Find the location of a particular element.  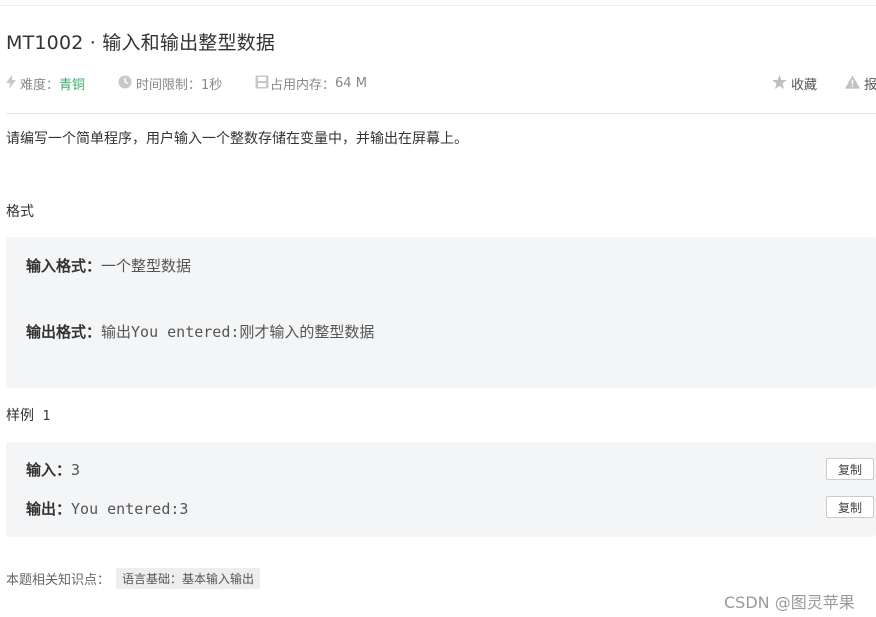

favorite-button: 收藏 is located at coordinates (794, 83).